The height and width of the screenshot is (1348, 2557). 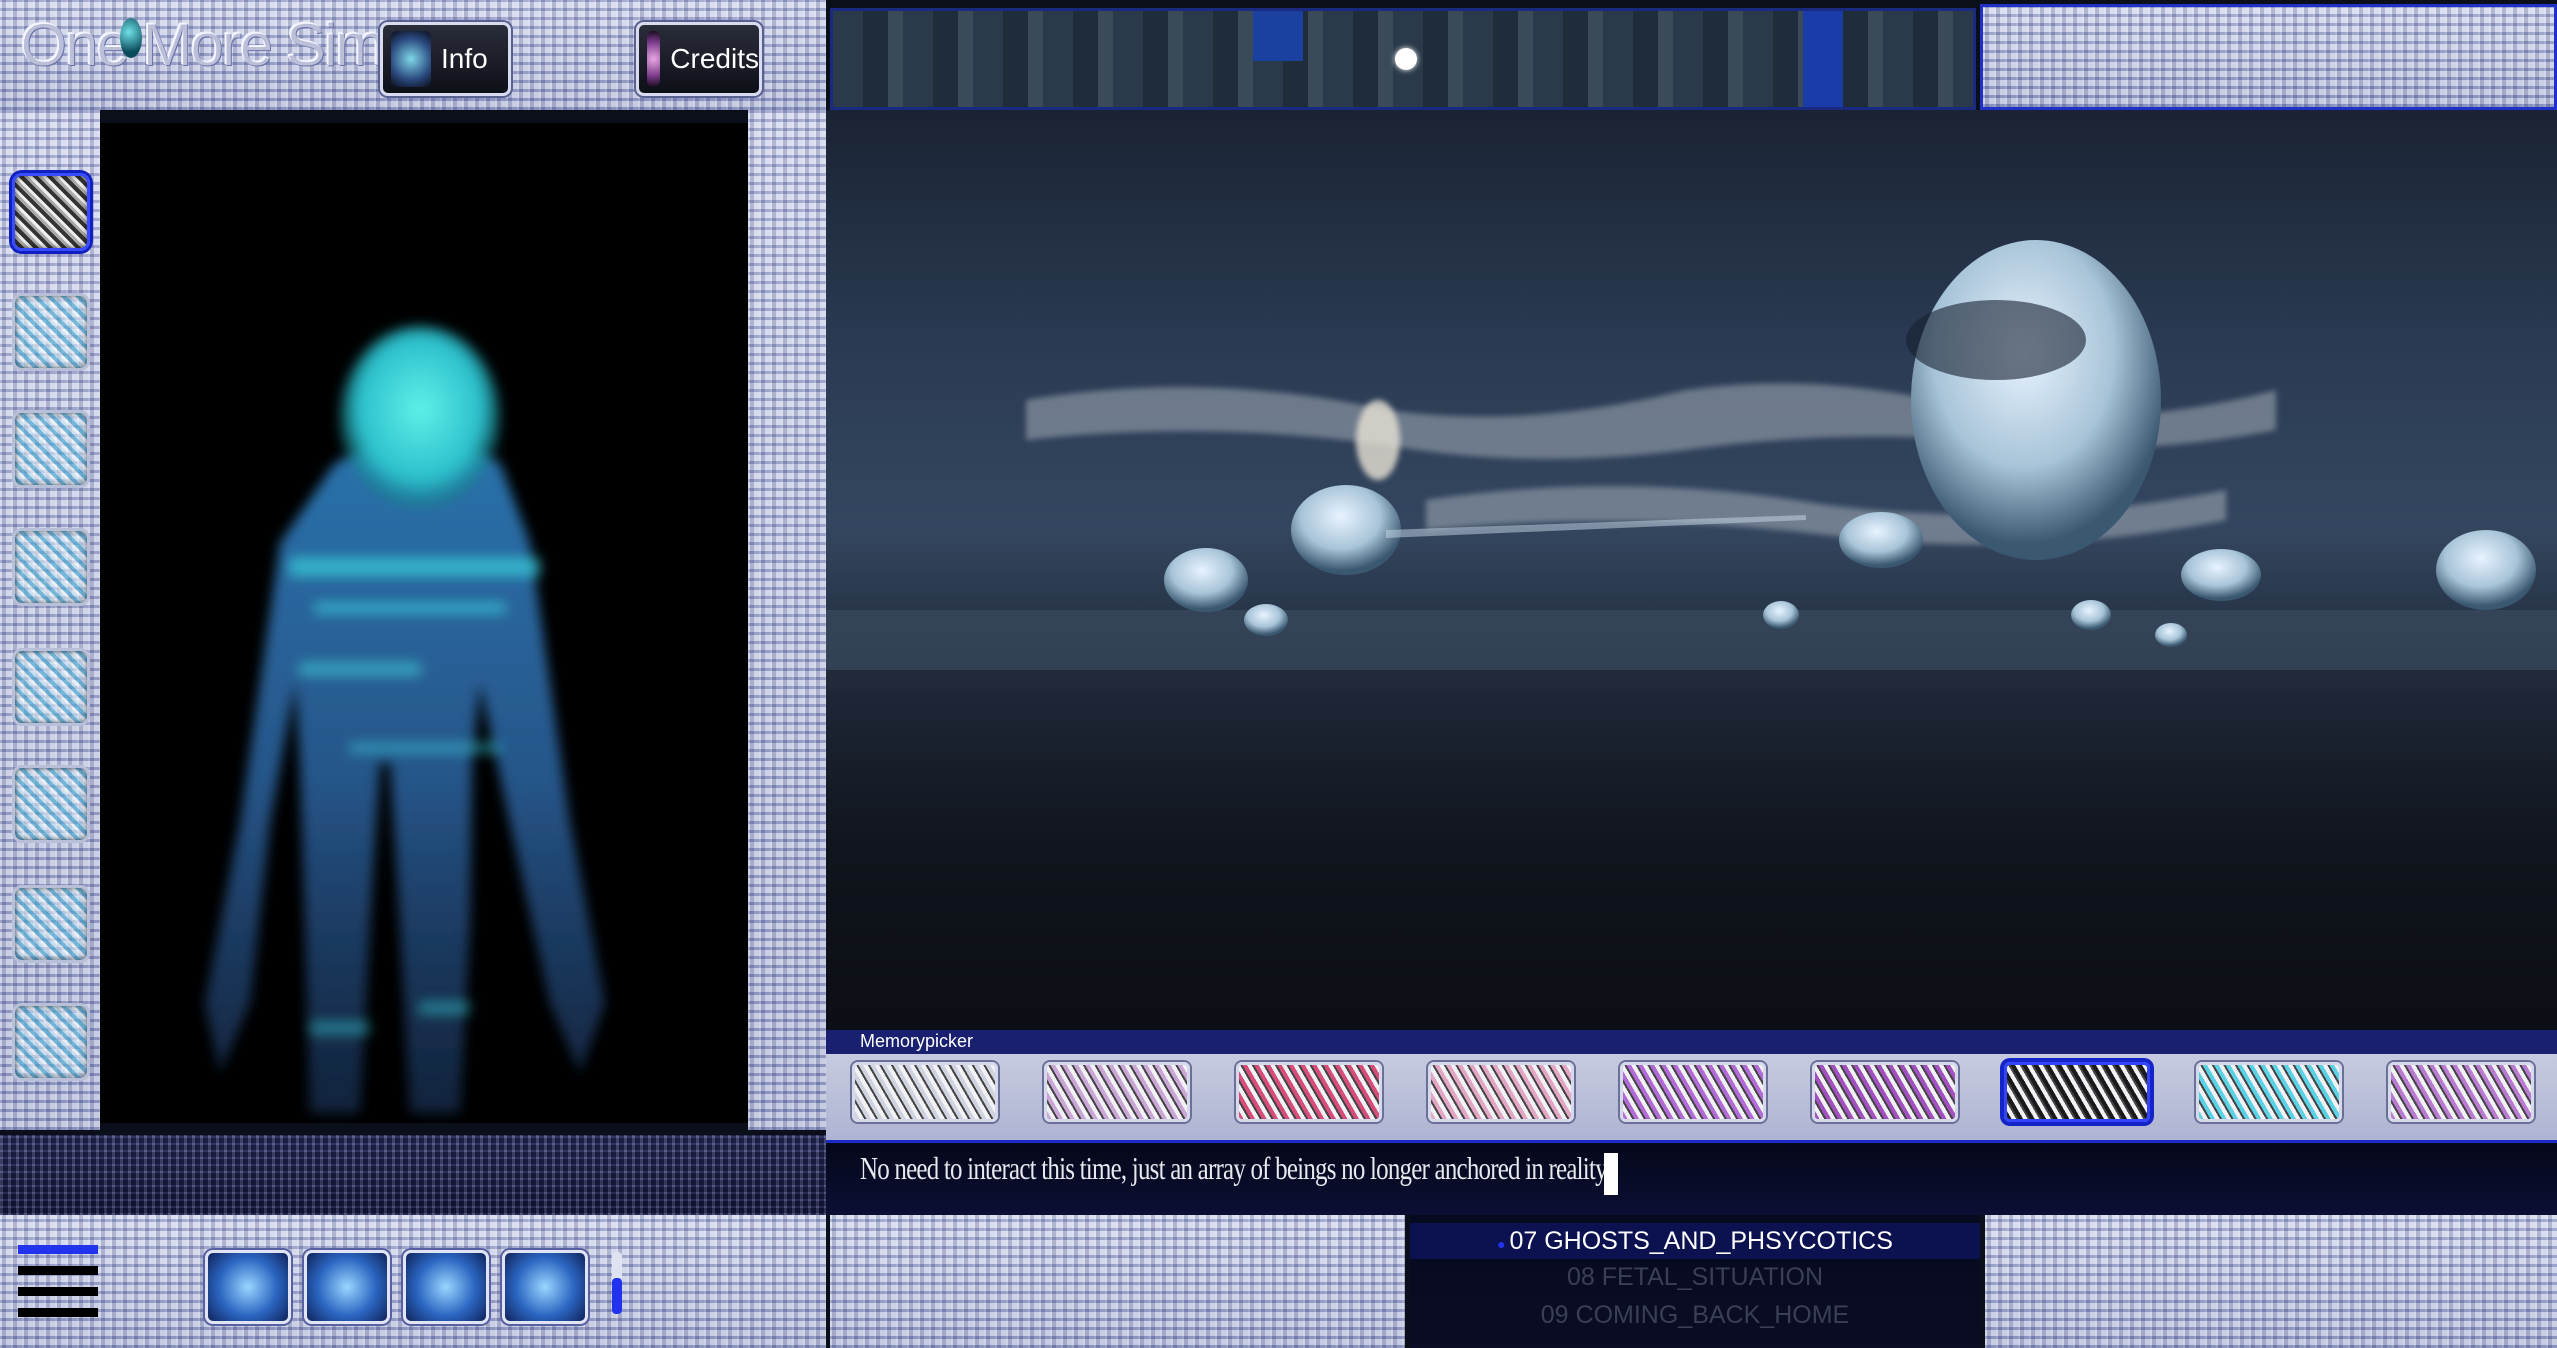 What do you see at coordinates (2268, 57) in the screenshot?
I see `header-right-panel` at bounding box center [2268, 57].